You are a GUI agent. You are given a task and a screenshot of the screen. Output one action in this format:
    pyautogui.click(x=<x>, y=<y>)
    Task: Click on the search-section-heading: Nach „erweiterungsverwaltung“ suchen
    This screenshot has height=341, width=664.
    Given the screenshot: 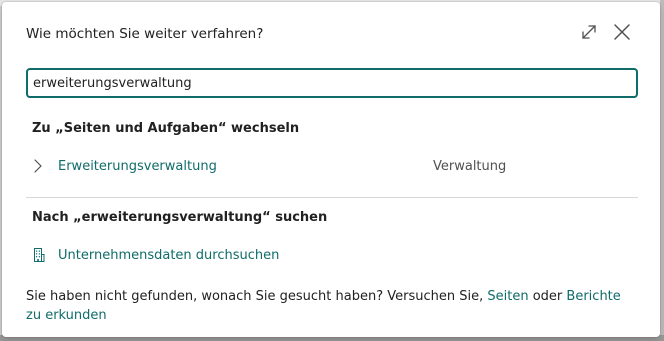 What is the action you would take?
    pyautogui.click(x=180, y=217)
    